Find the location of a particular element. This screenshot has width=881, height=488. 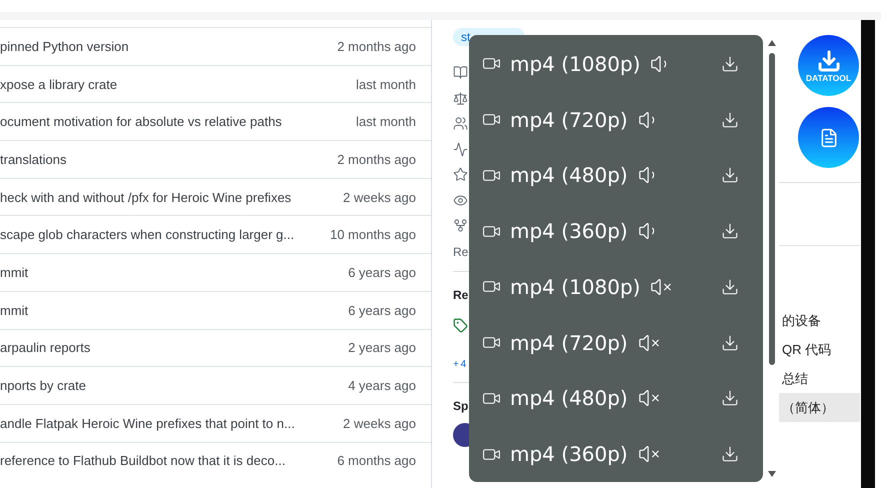

tag-icon is located at coordinates (460, 325).